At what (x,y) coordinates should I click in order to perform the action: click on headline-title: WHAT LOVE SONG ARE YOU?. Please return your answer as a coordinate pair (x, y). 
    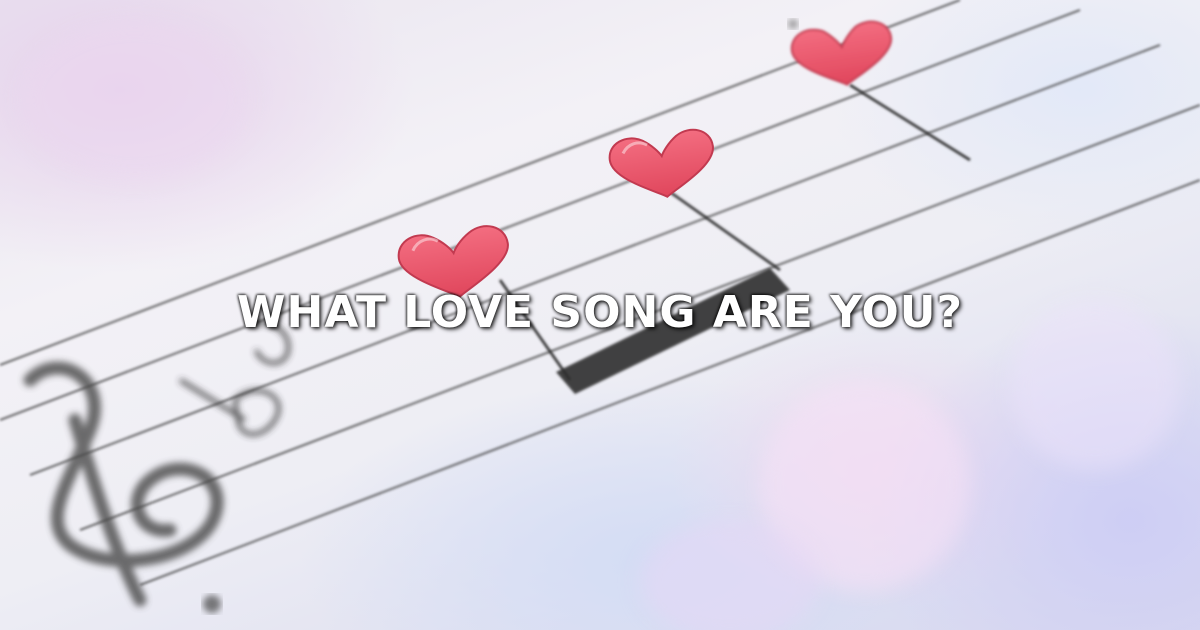
    Looking at the image, I should click on (600, 312).